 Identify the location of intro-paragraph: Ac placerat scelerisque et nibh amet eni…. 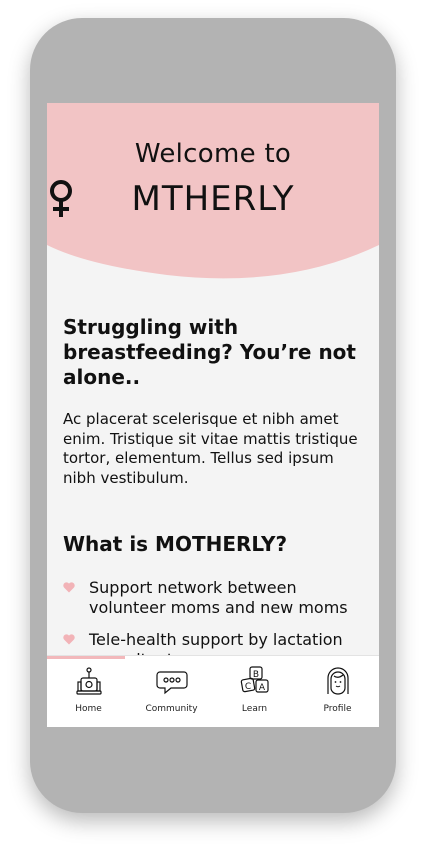
(210, 448).